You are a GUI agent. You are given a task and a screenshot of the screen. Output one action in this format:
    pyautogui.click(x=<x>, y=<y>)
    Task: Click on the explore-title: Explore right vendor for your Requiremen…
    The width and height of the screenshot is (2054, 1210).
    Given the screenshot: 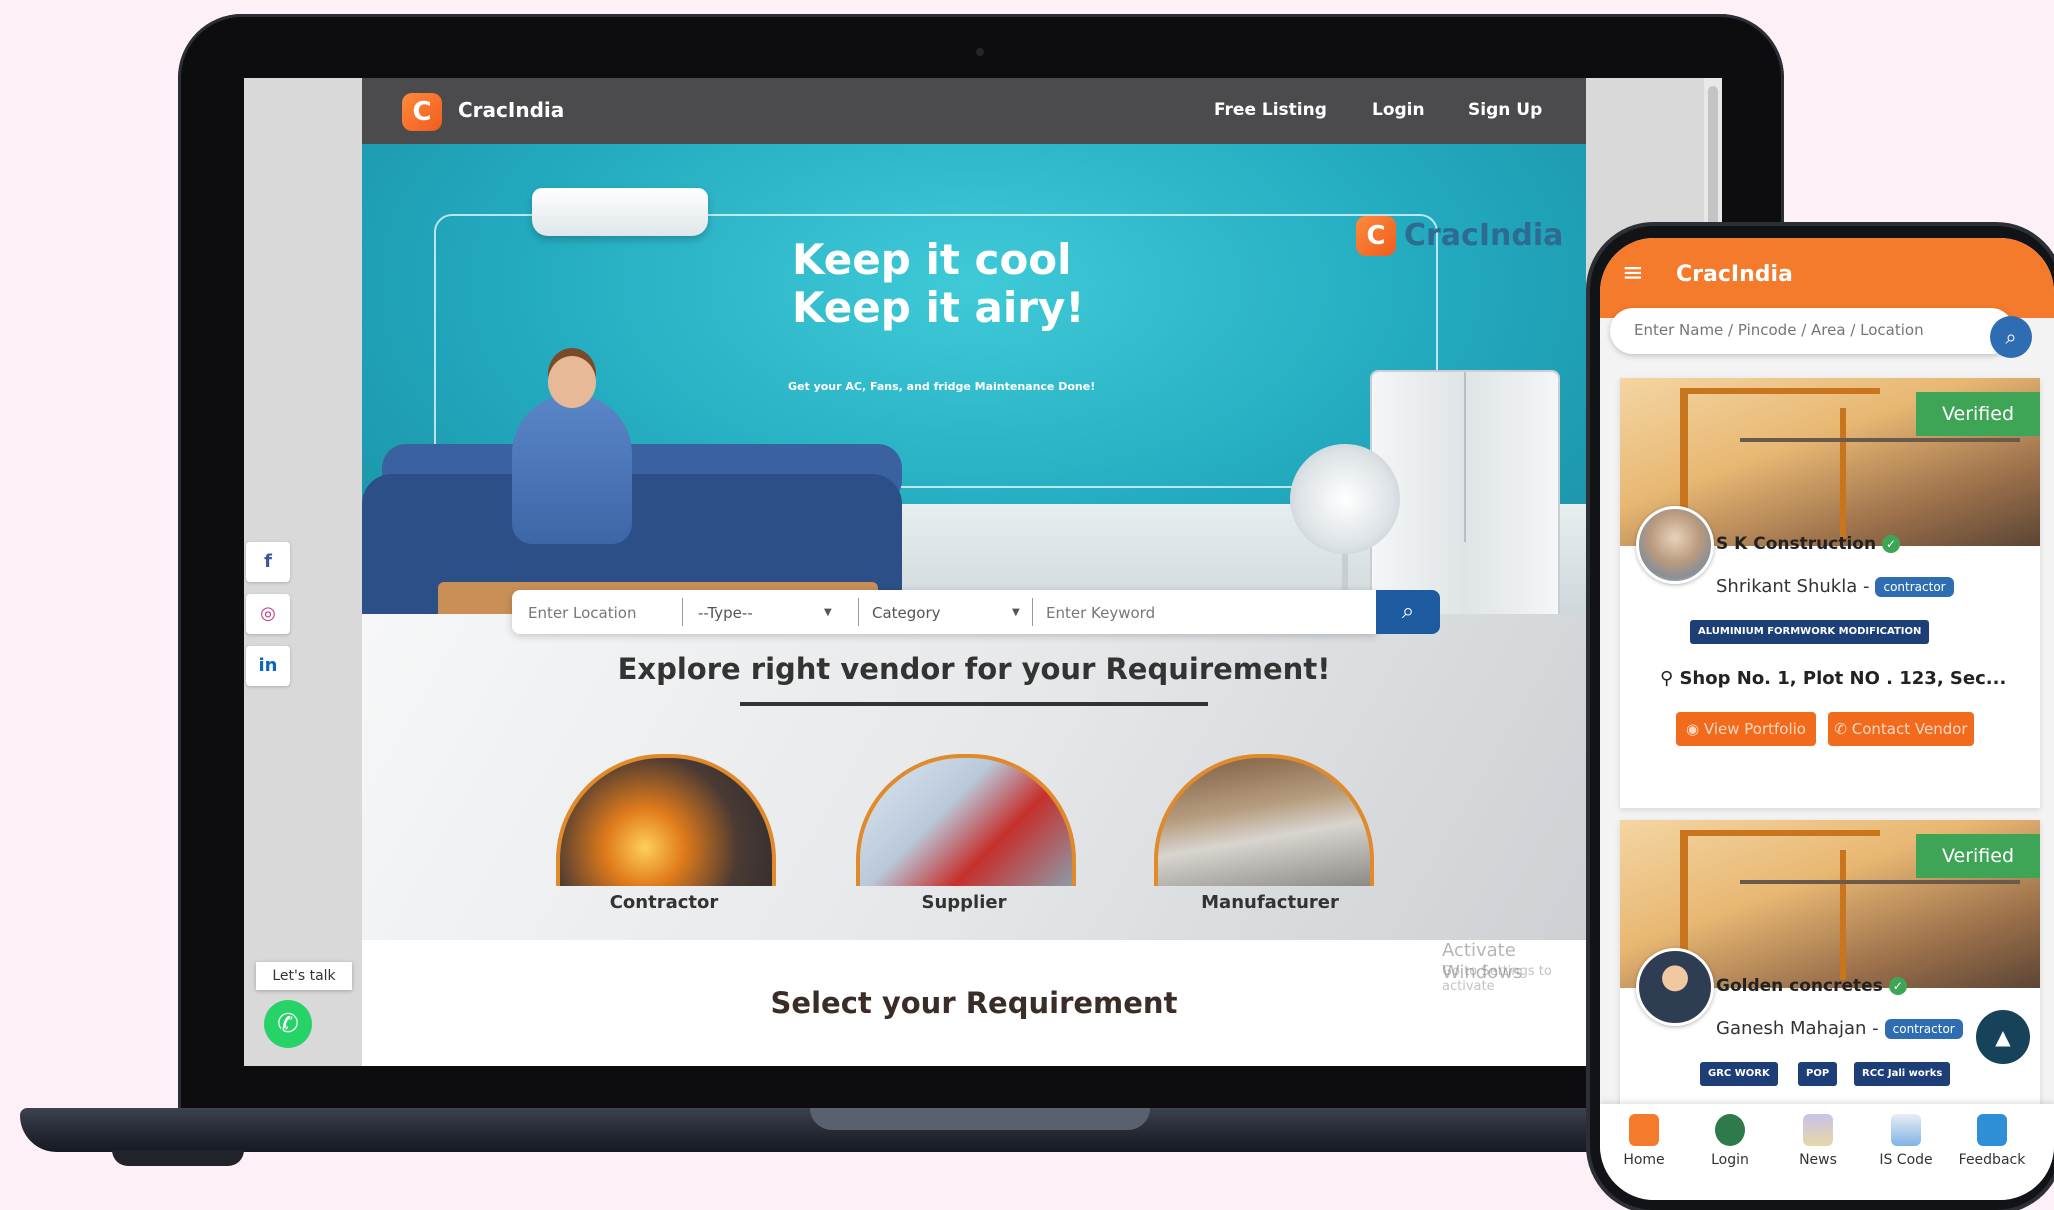 What is the action you would take?
    pyautogui.click(x=974, y=669)
    